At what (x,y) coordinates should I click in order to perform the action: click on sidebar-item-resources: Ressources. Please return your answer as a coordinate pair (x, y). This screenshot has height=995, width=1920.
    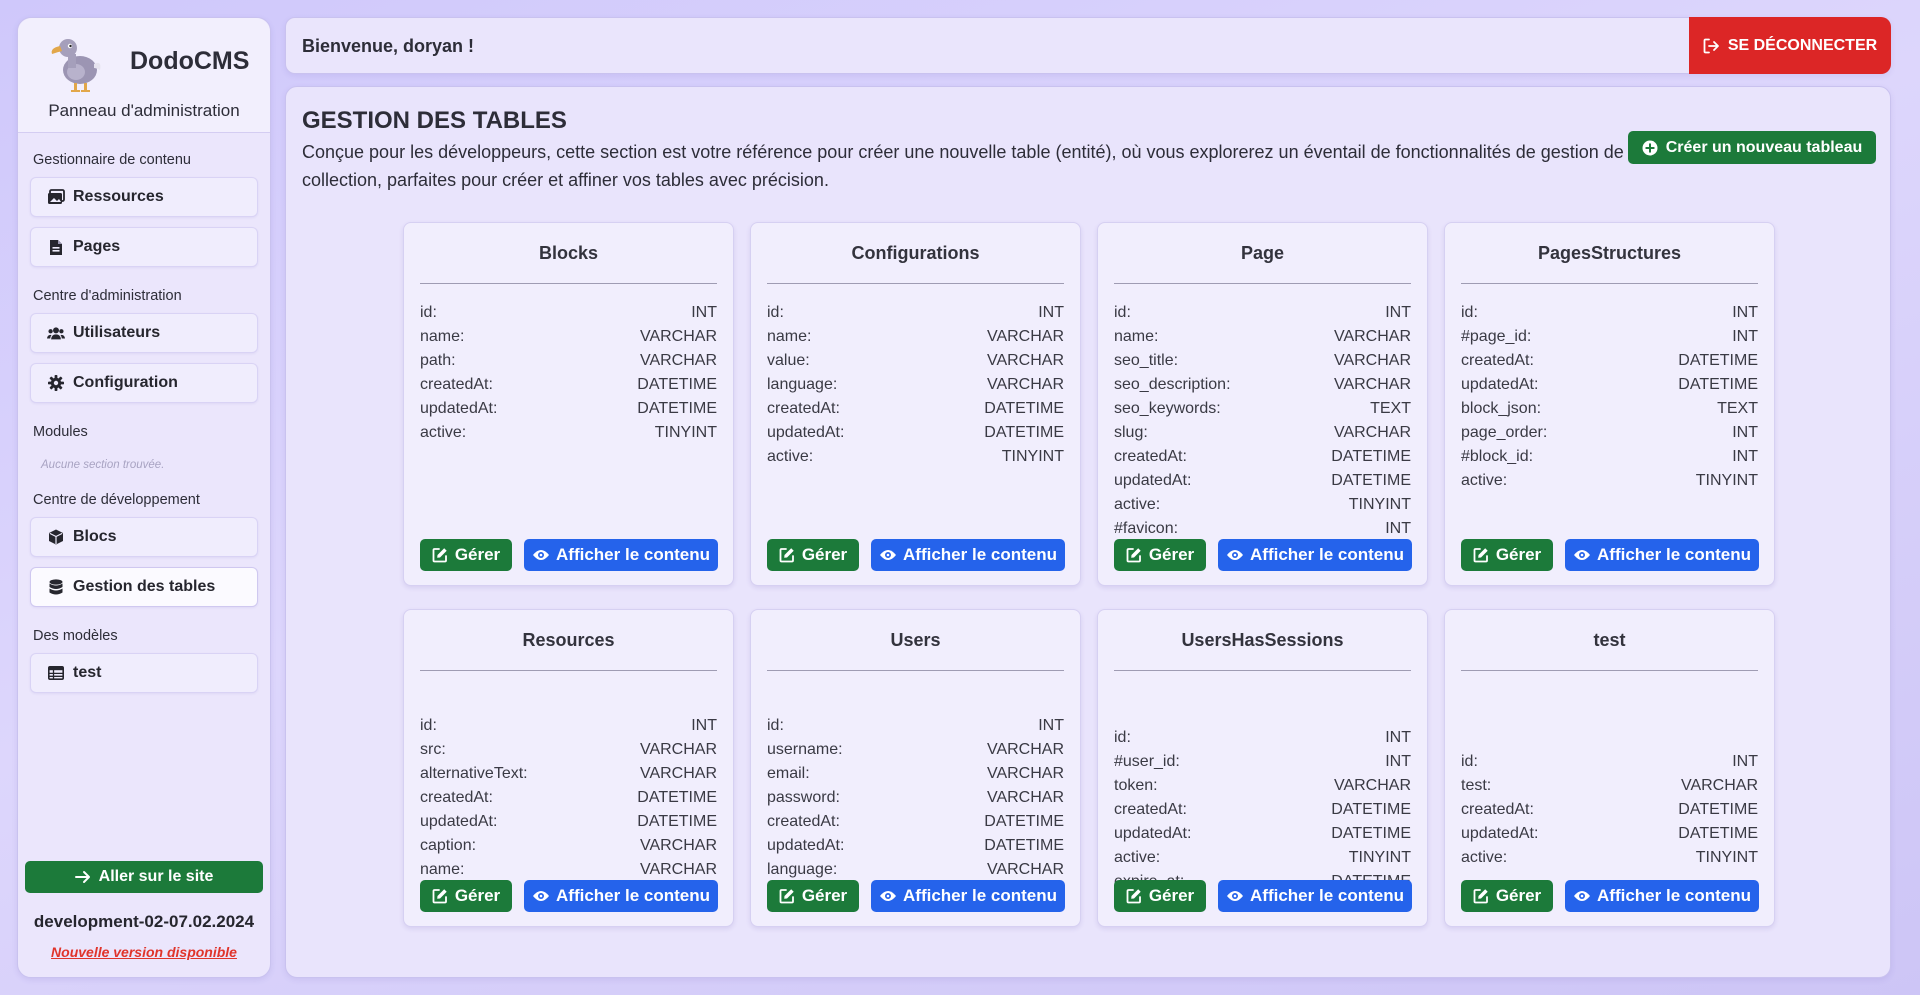
    Looking at the image, I should click on (144, 197).